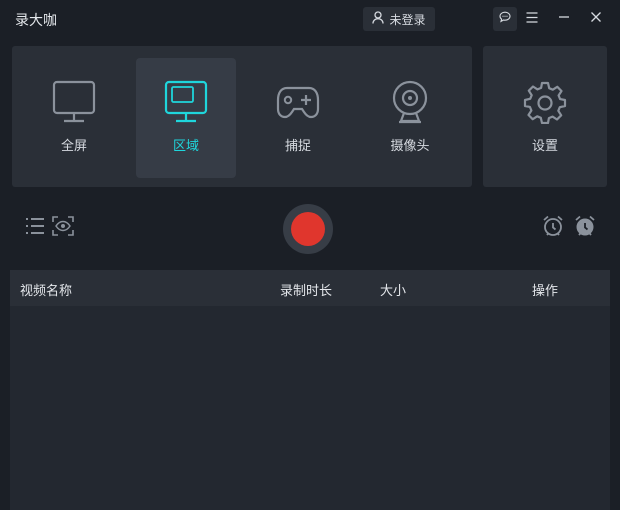  What do you see at coordinates (73, 145) in the screenshot?
I see `mode-label: 全屏` at bounding box center [73, 145].